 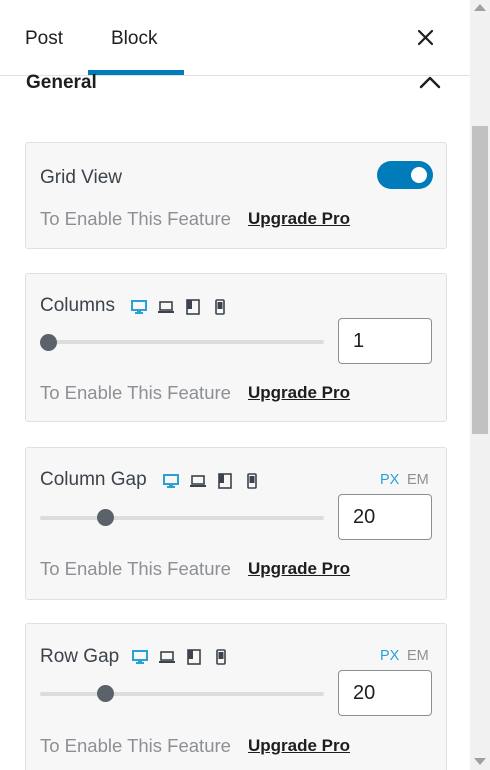 What do you see at coordinates (385, 341) in the screenshot?
I see `columns-input: 1` at bounding box center [385, 341].